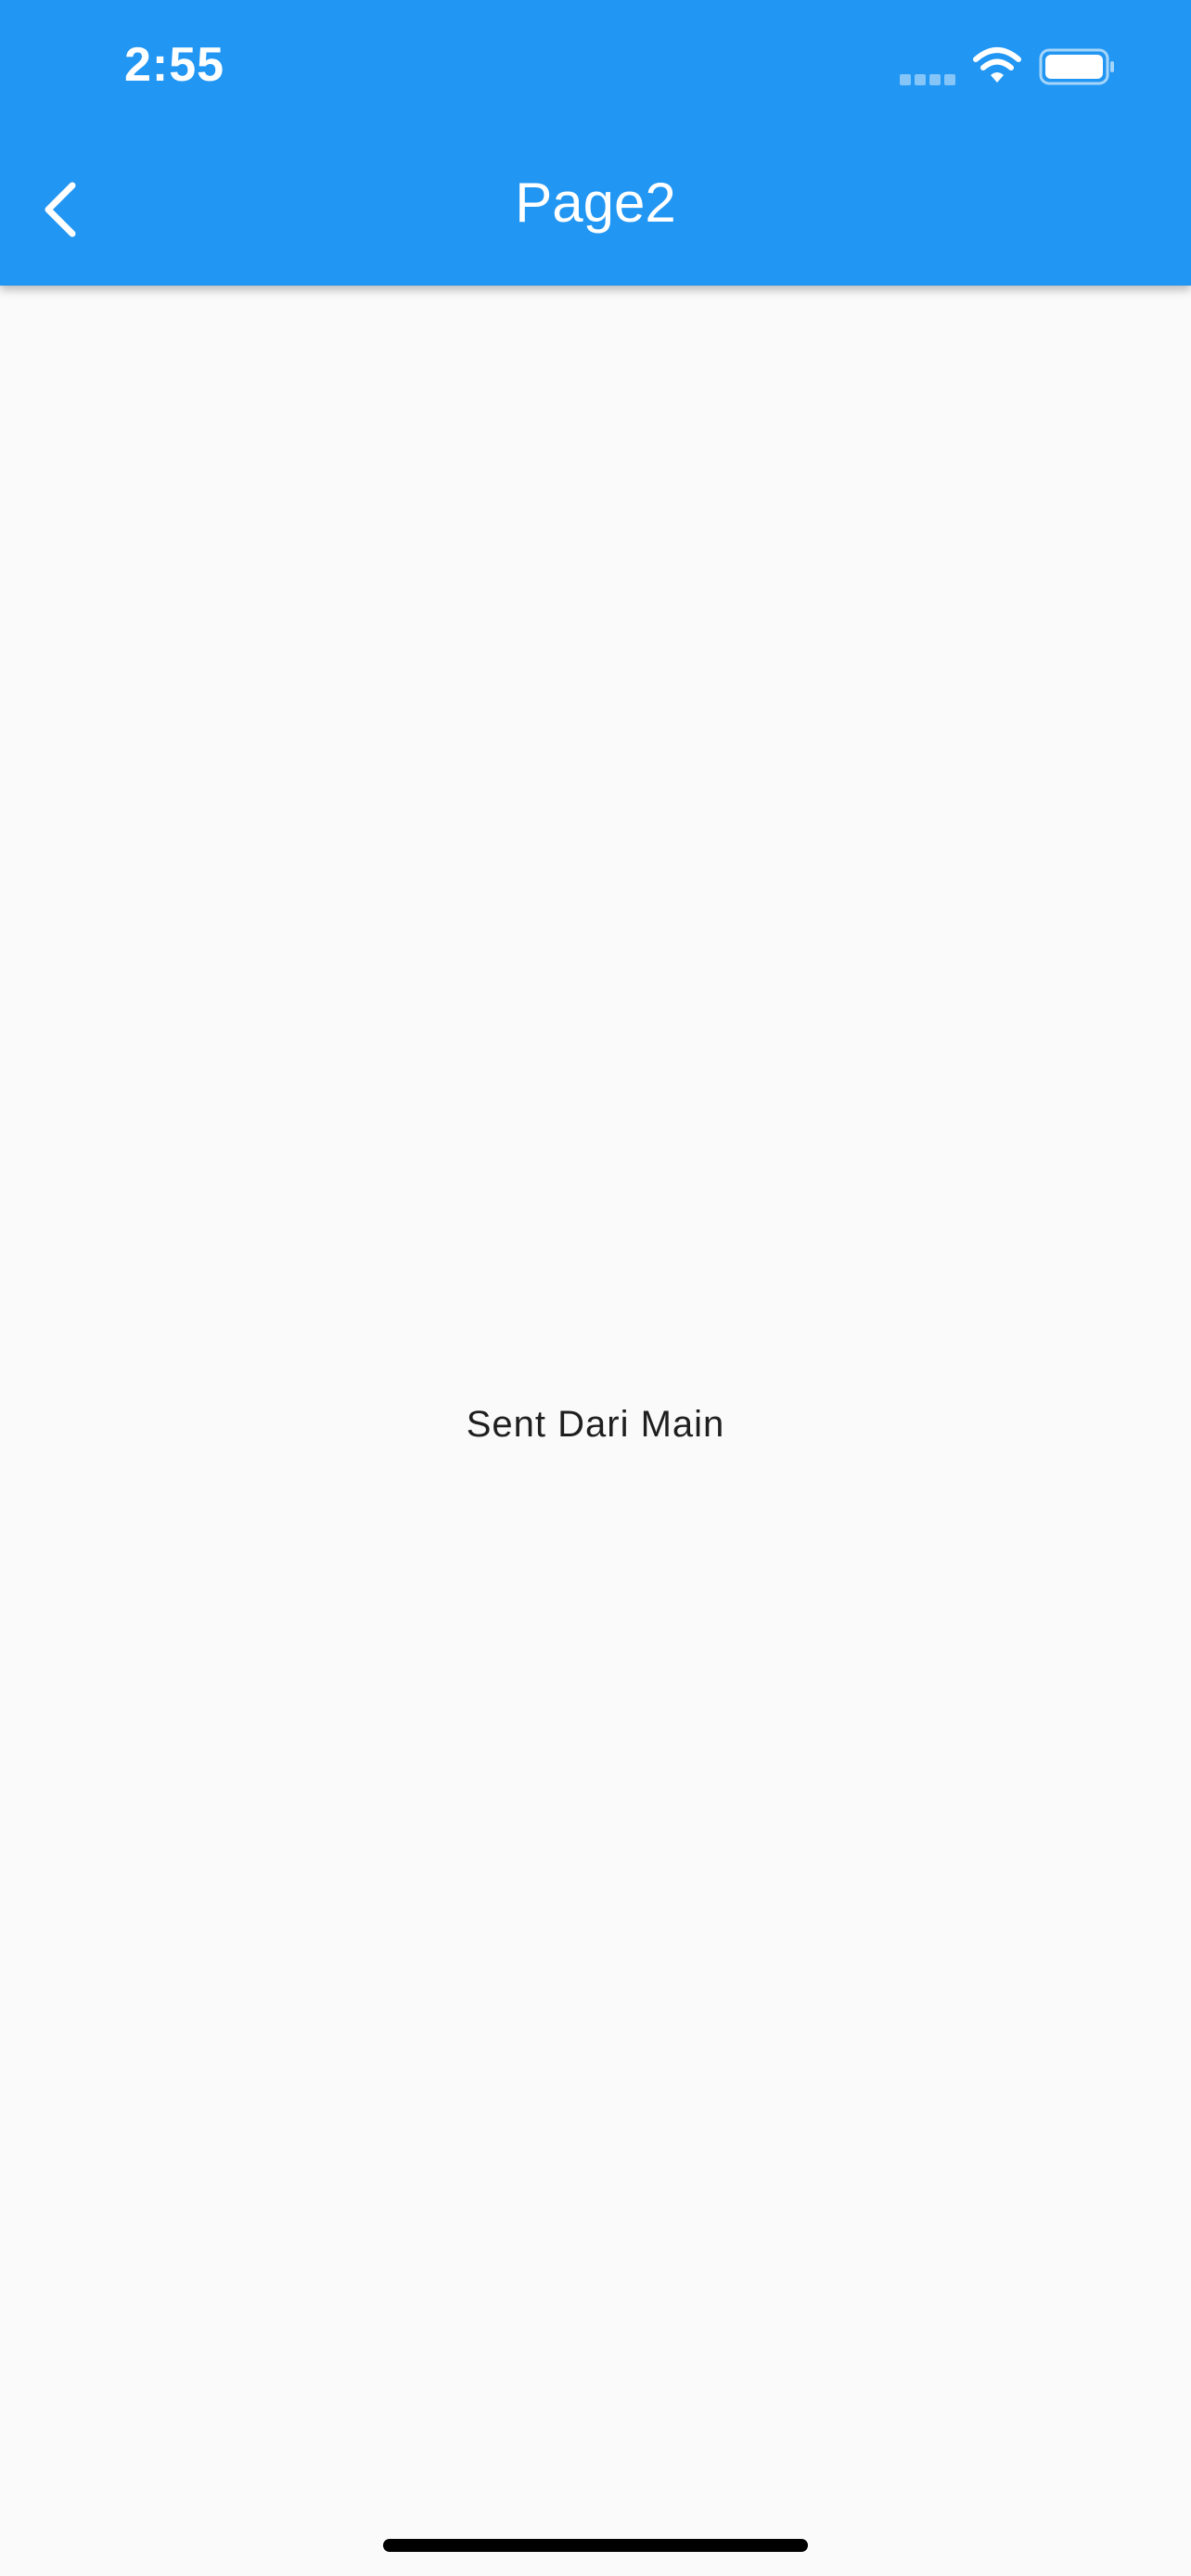  Describe the element at coordinates (174, 65) in the screenshot. I see `status-time: 2:55` at that location.